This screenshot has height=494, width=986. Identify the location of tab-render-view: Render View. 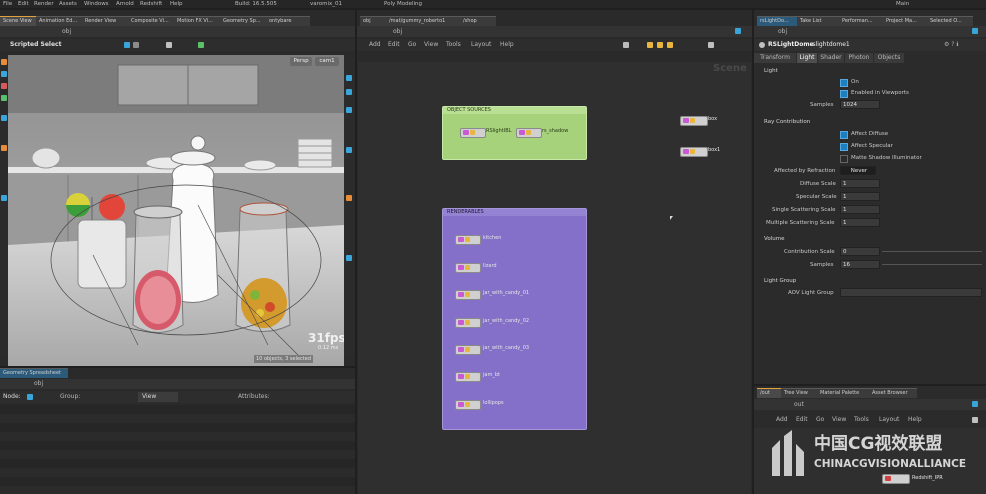
(107, 21).